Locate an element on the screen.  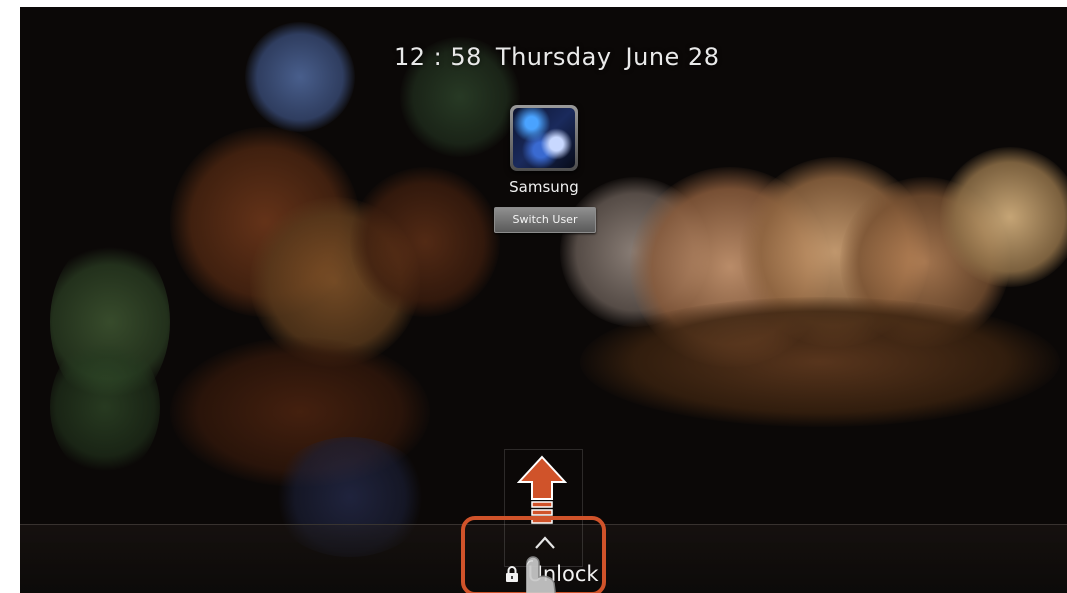
user-photo is located at coordinates (544, 138).